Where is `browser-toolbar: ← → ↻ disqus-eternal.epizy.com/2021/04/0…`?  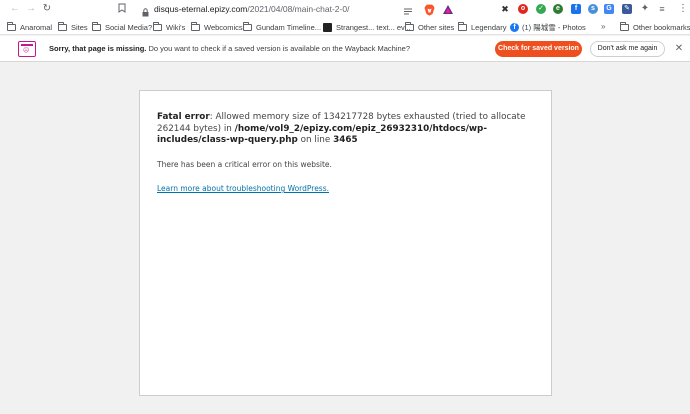
browser-toolbar: ← → ↻ disqus-eternal.epizy.com/2021/04/0… is located at coordinates (345, 9).